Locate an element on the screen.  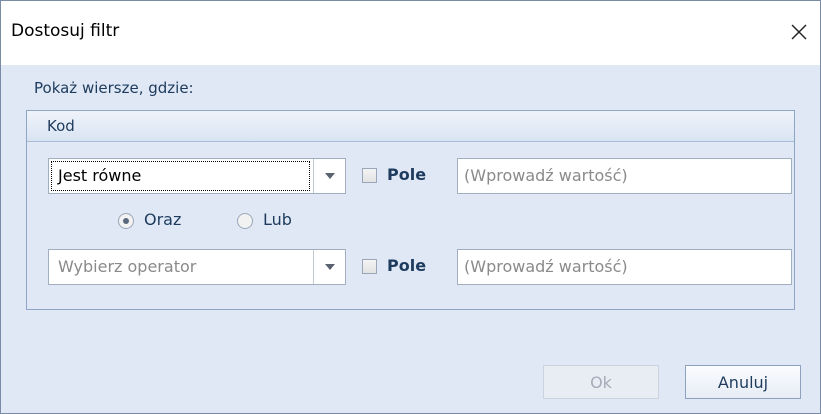
cancel-button: Anuluj is located at coordinates (743, 382).